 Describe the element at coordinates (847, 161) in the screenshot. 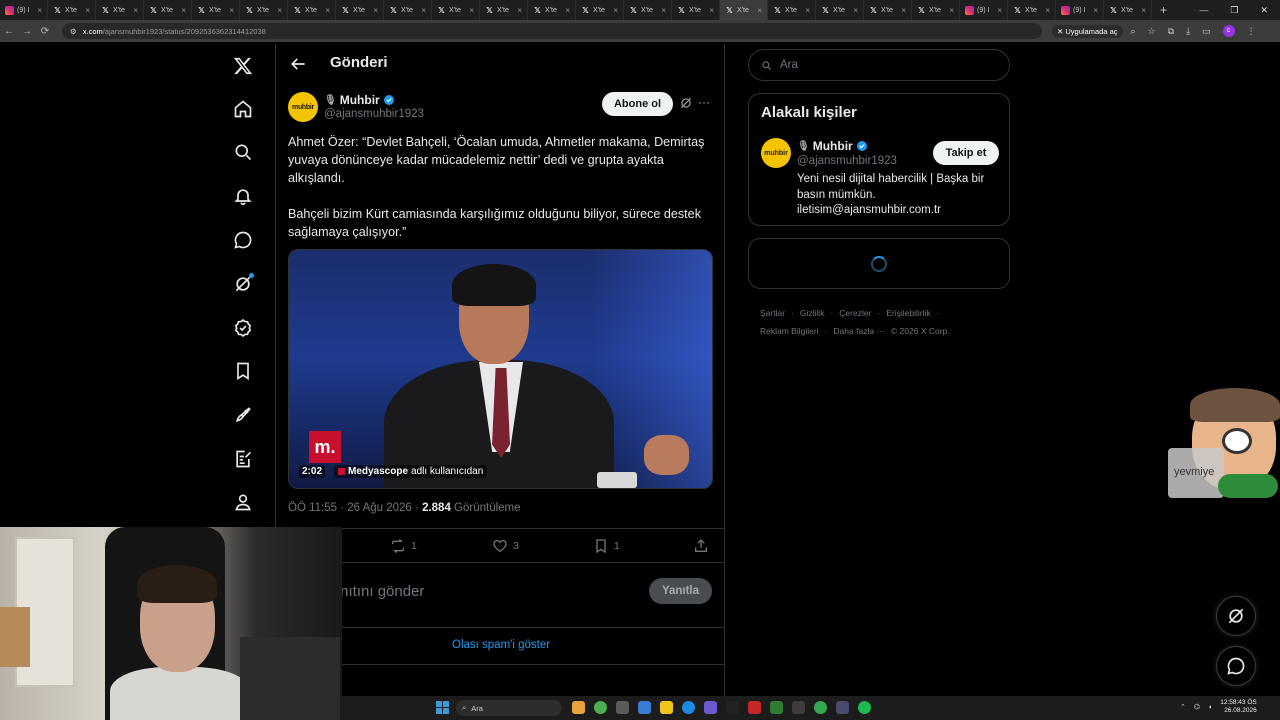

I see `related-handle: @ajansmuhbir1923` at that location.